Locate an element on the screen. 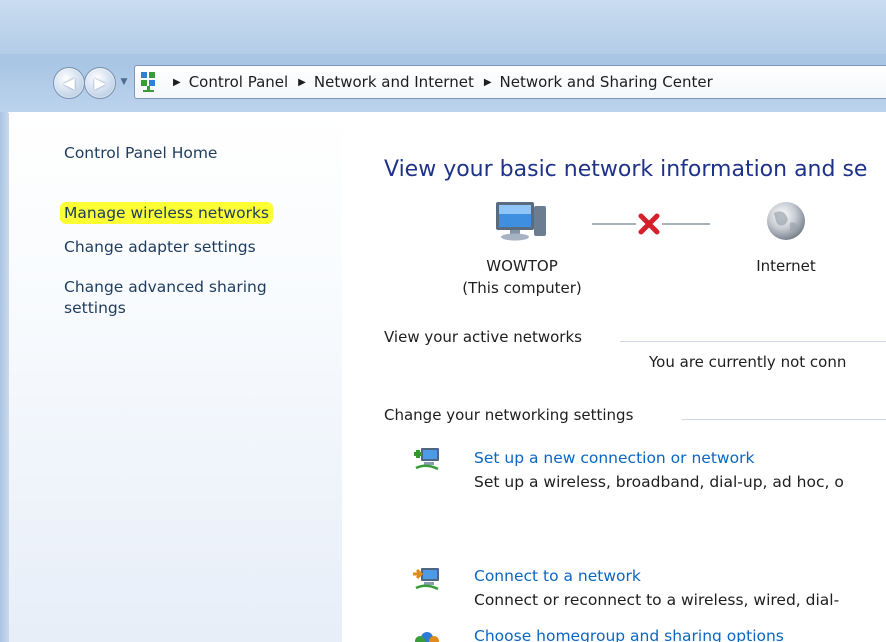  new-connection-icon is located at coordinates (427, 458).